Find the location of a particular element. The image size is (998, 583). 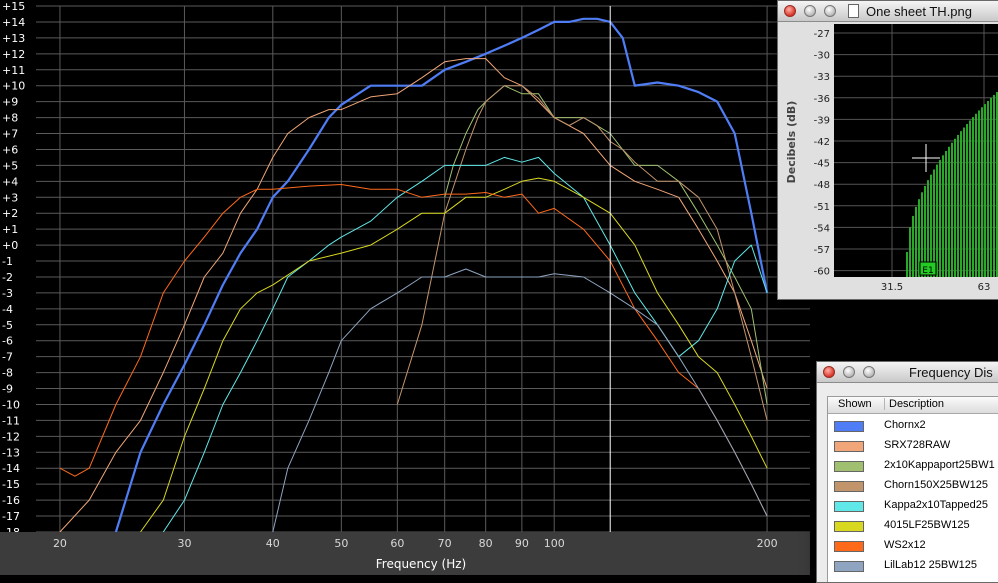

series-description: 2x10Kappaport25BW1 is located at coordinates (939, 465).